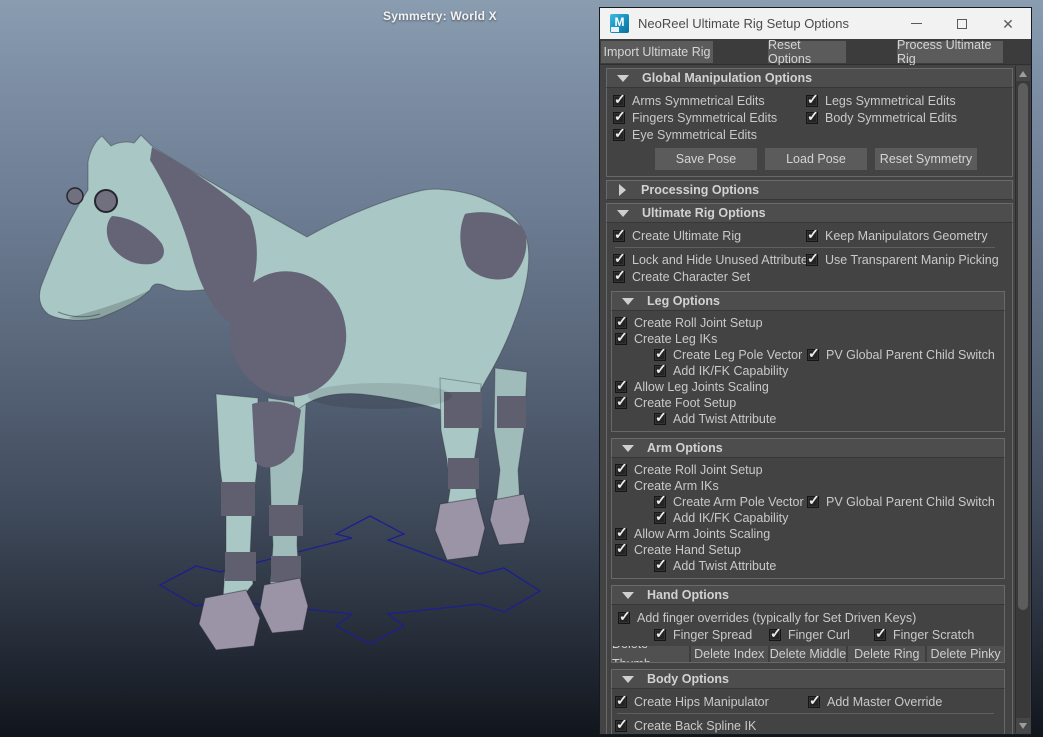 Image resolution: width=1043 pixels, height=737 pixels. I want to click on section-hand-header: Hand Options, so click(808, 595).